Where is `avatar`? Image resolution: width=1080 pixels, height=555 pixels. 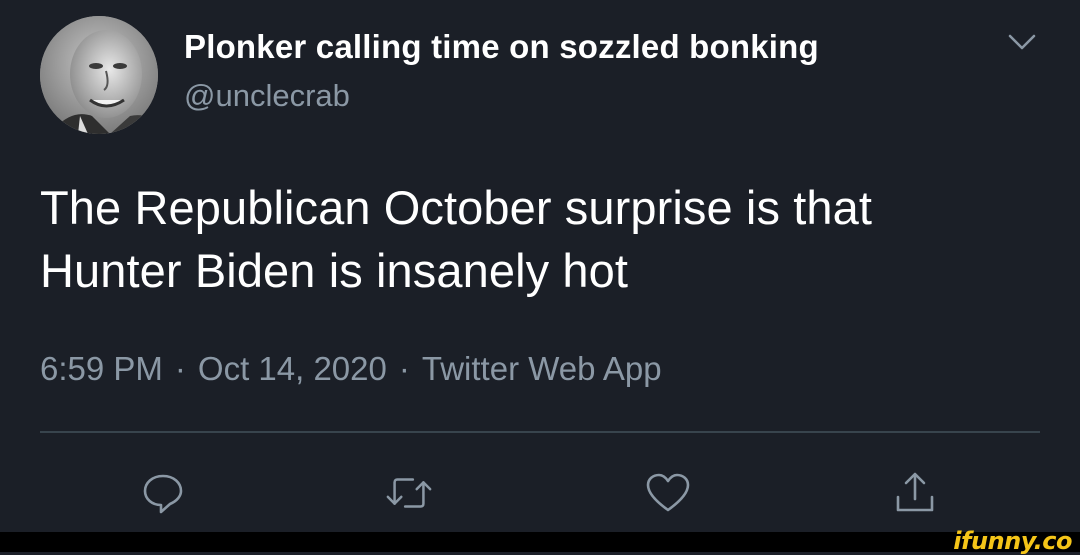
avatar is located at coordinates (99, 75).